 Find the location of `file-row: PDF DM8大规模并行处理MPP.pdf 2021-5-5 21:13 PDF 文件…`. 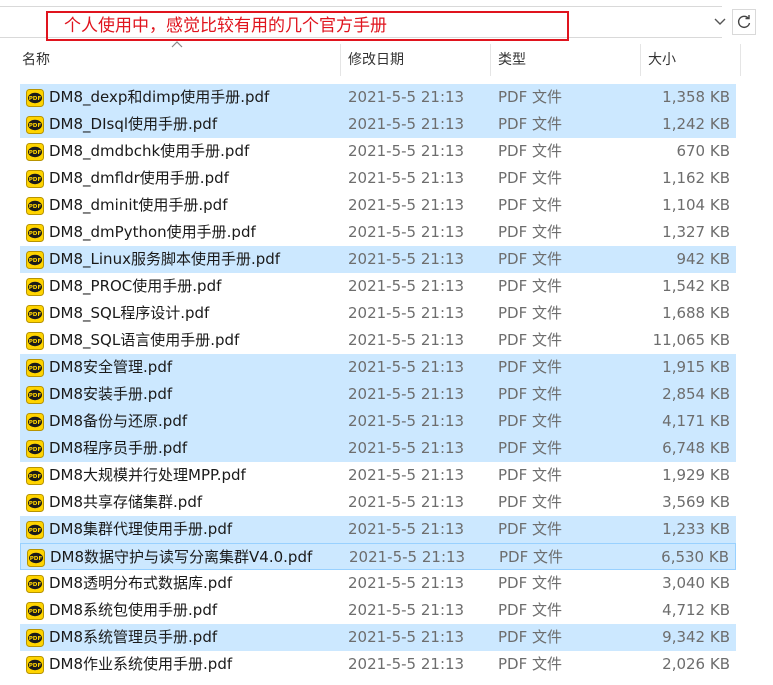

file-row: PDF DM8大规模并行处理MPP.pdf 2021-5-5 21:13 PDF 文件… is located at coordinates (378, 475).